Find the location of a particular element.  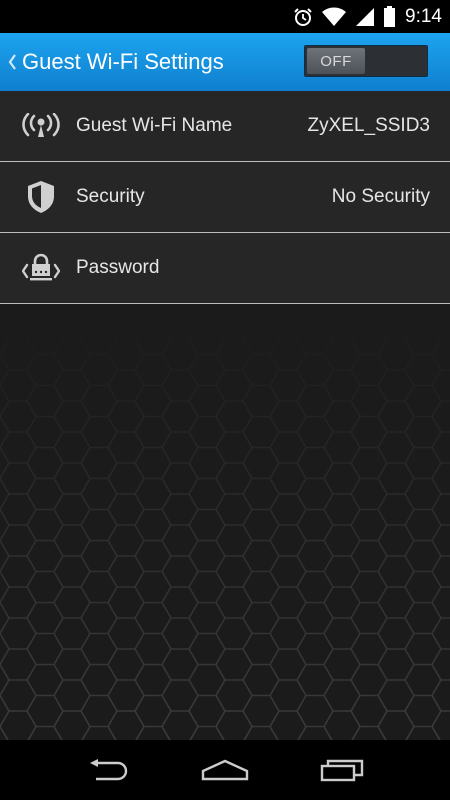

alarm-icon is located at coordinates (303, 17).